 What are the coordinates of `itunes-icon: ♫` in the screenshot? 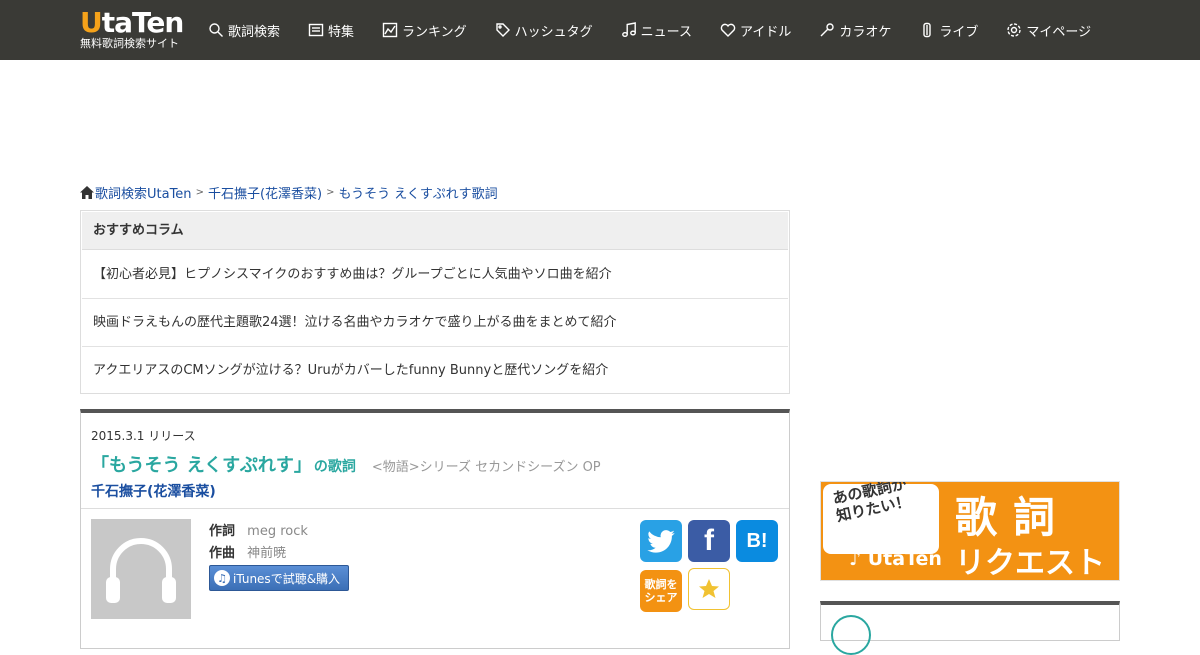 It's located at (222, 578).